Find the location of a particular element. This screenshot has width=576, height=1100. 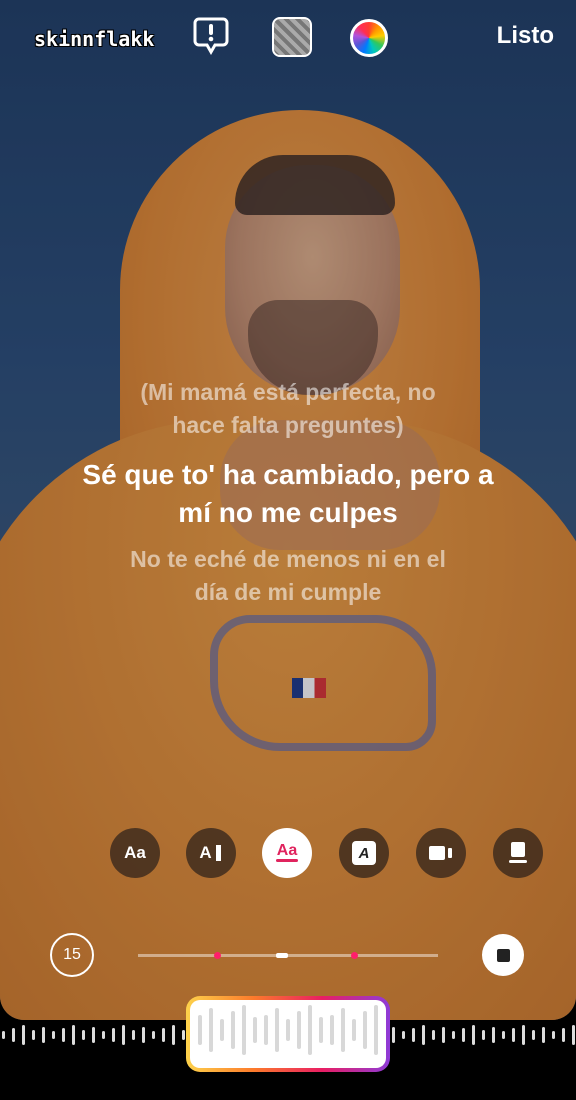

clip-waveform is located at coordinates (288, 1030).